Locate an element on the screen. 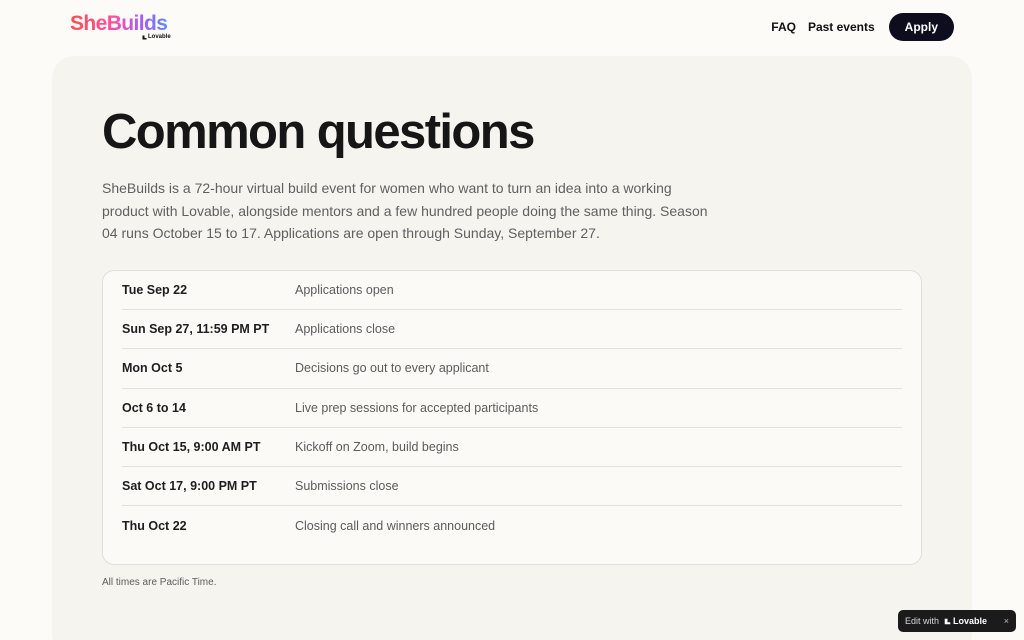  nav-past-events-link: Past events is located at coordinates (841, 27).